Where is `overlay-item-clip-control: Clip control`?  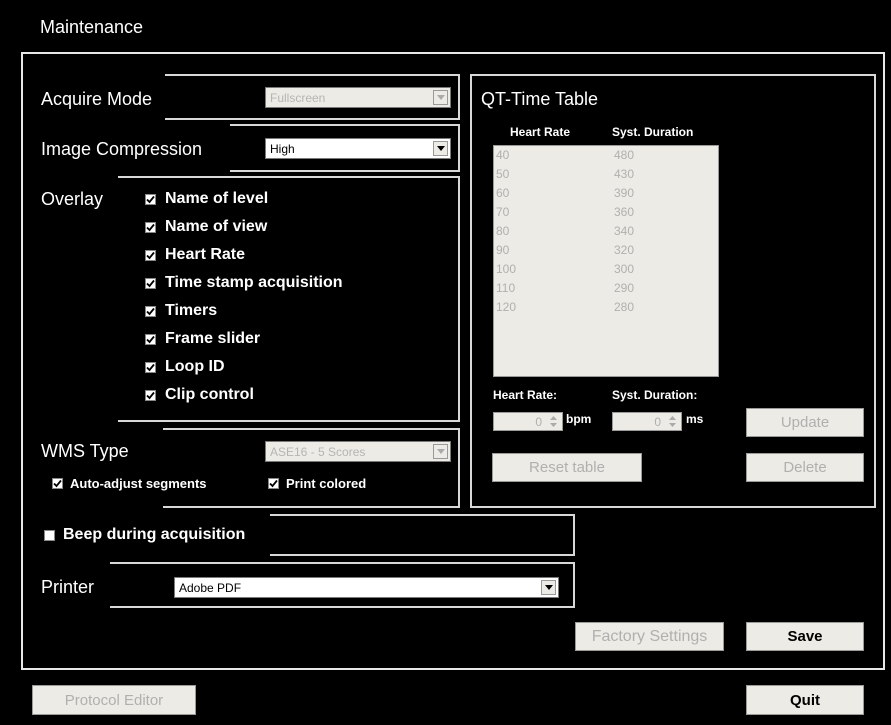
overlay-item-clip-control: Clip control is located at coordinates (199, 395).